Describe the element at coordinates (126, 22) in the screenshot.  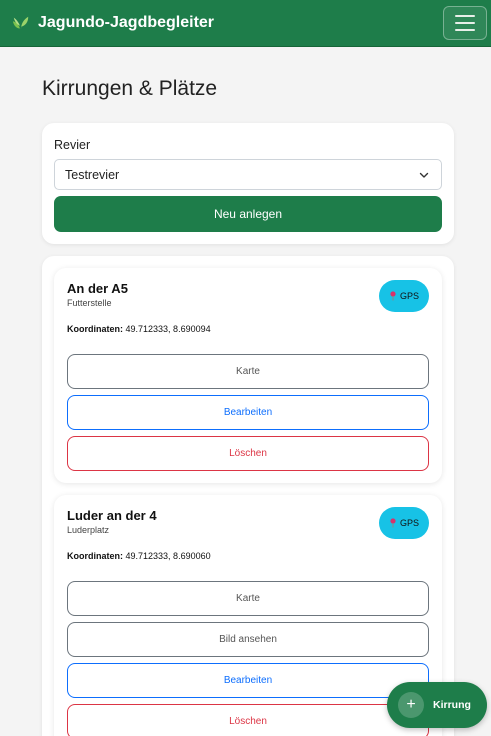
I see `brand-name: Jagundo-Jagdbegleiter` at that location.